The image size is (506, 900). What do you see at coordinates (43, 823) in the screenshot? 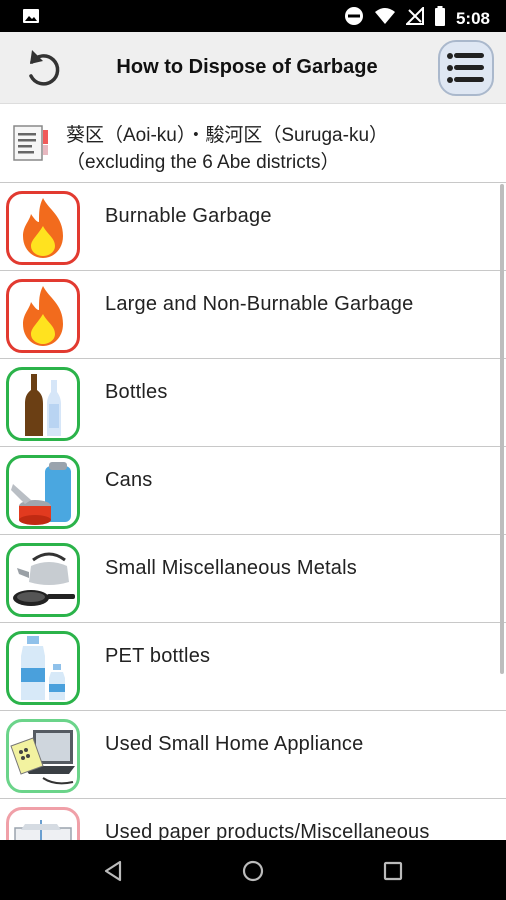
I see `paper-icon` at bounding box center [43, 823].